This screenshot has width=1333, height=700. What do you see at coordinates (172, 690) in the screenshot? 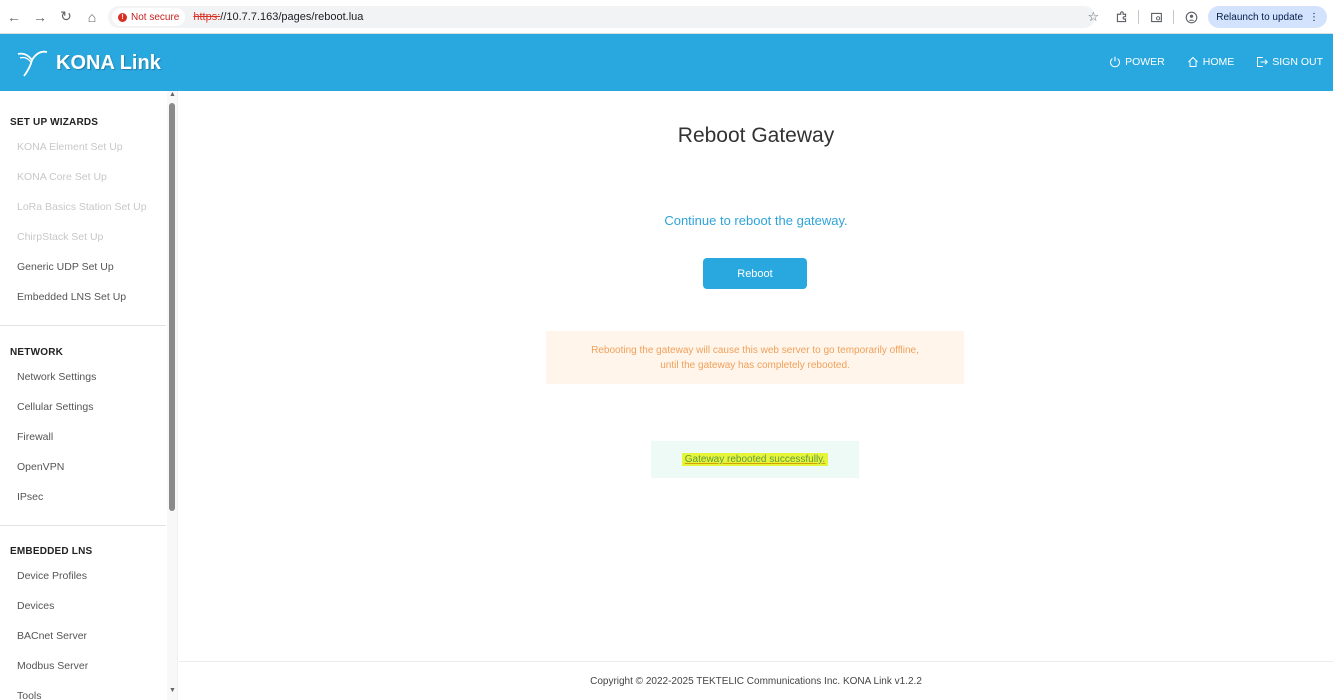
I see `scroll-down-icon: ▼` at bounding box center [172, 690].